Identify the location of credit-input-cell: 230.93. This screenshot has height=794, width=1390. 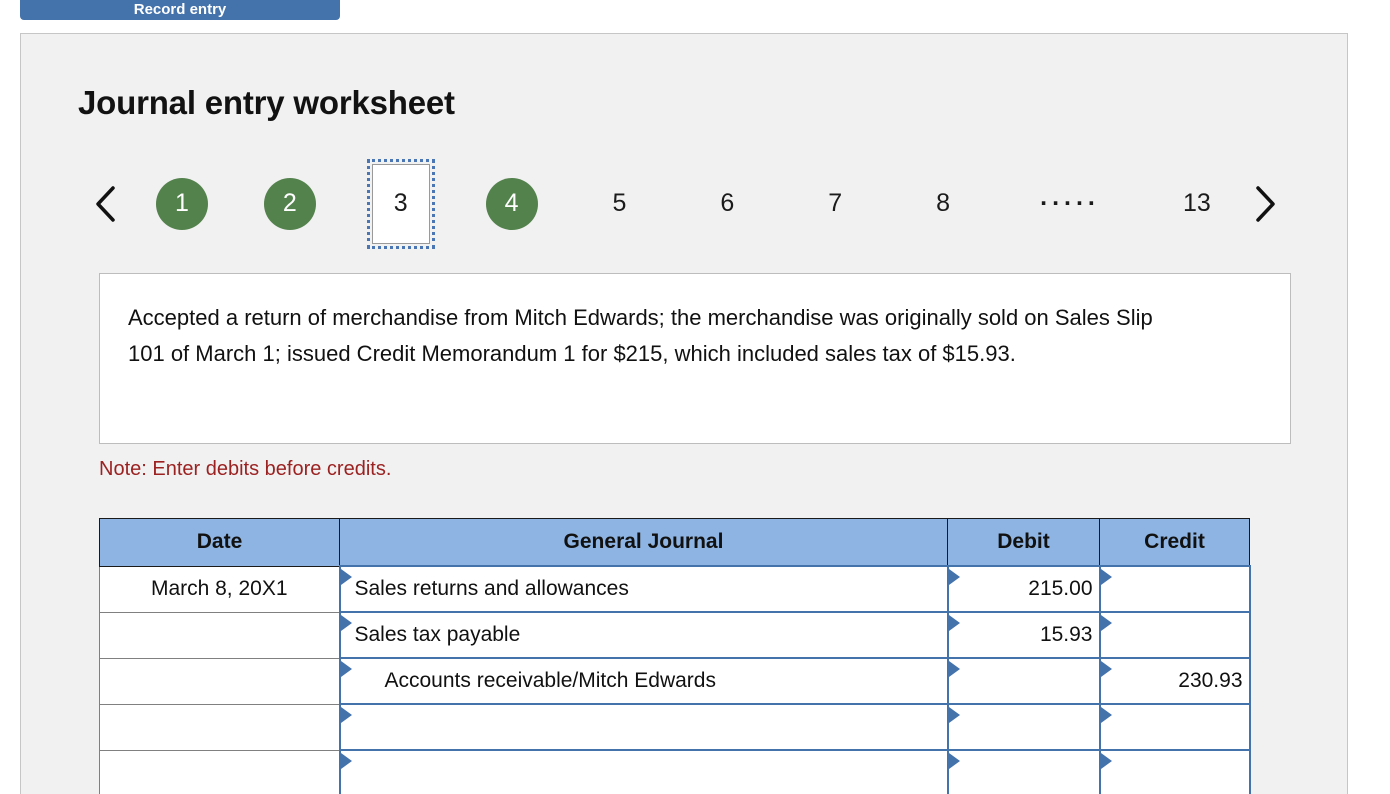
(1174, 681).